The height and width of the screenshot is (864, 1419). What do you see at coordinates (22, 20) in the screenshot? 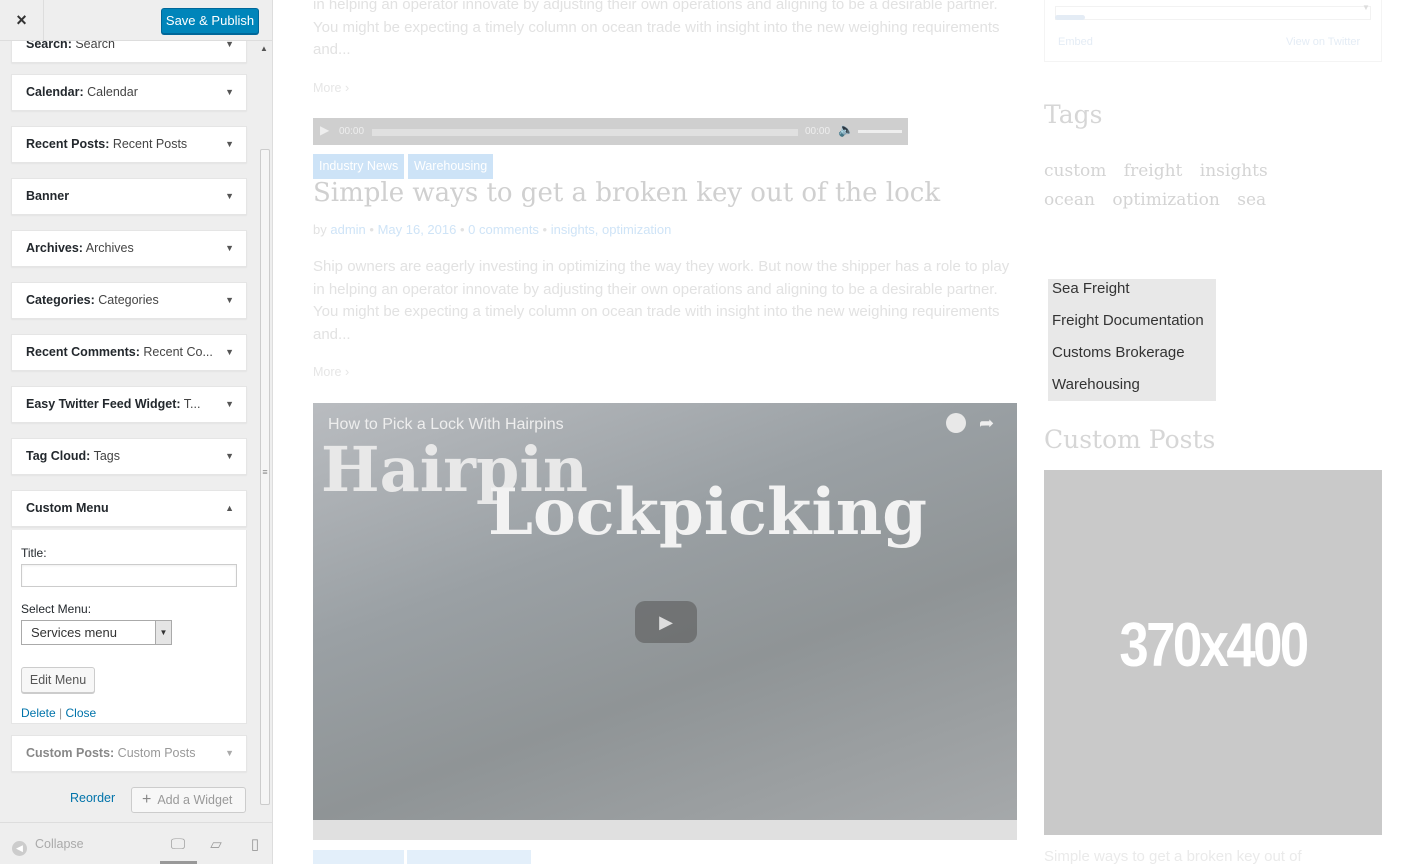
I see `close-icon: ×` at bounding box center [22, 20].